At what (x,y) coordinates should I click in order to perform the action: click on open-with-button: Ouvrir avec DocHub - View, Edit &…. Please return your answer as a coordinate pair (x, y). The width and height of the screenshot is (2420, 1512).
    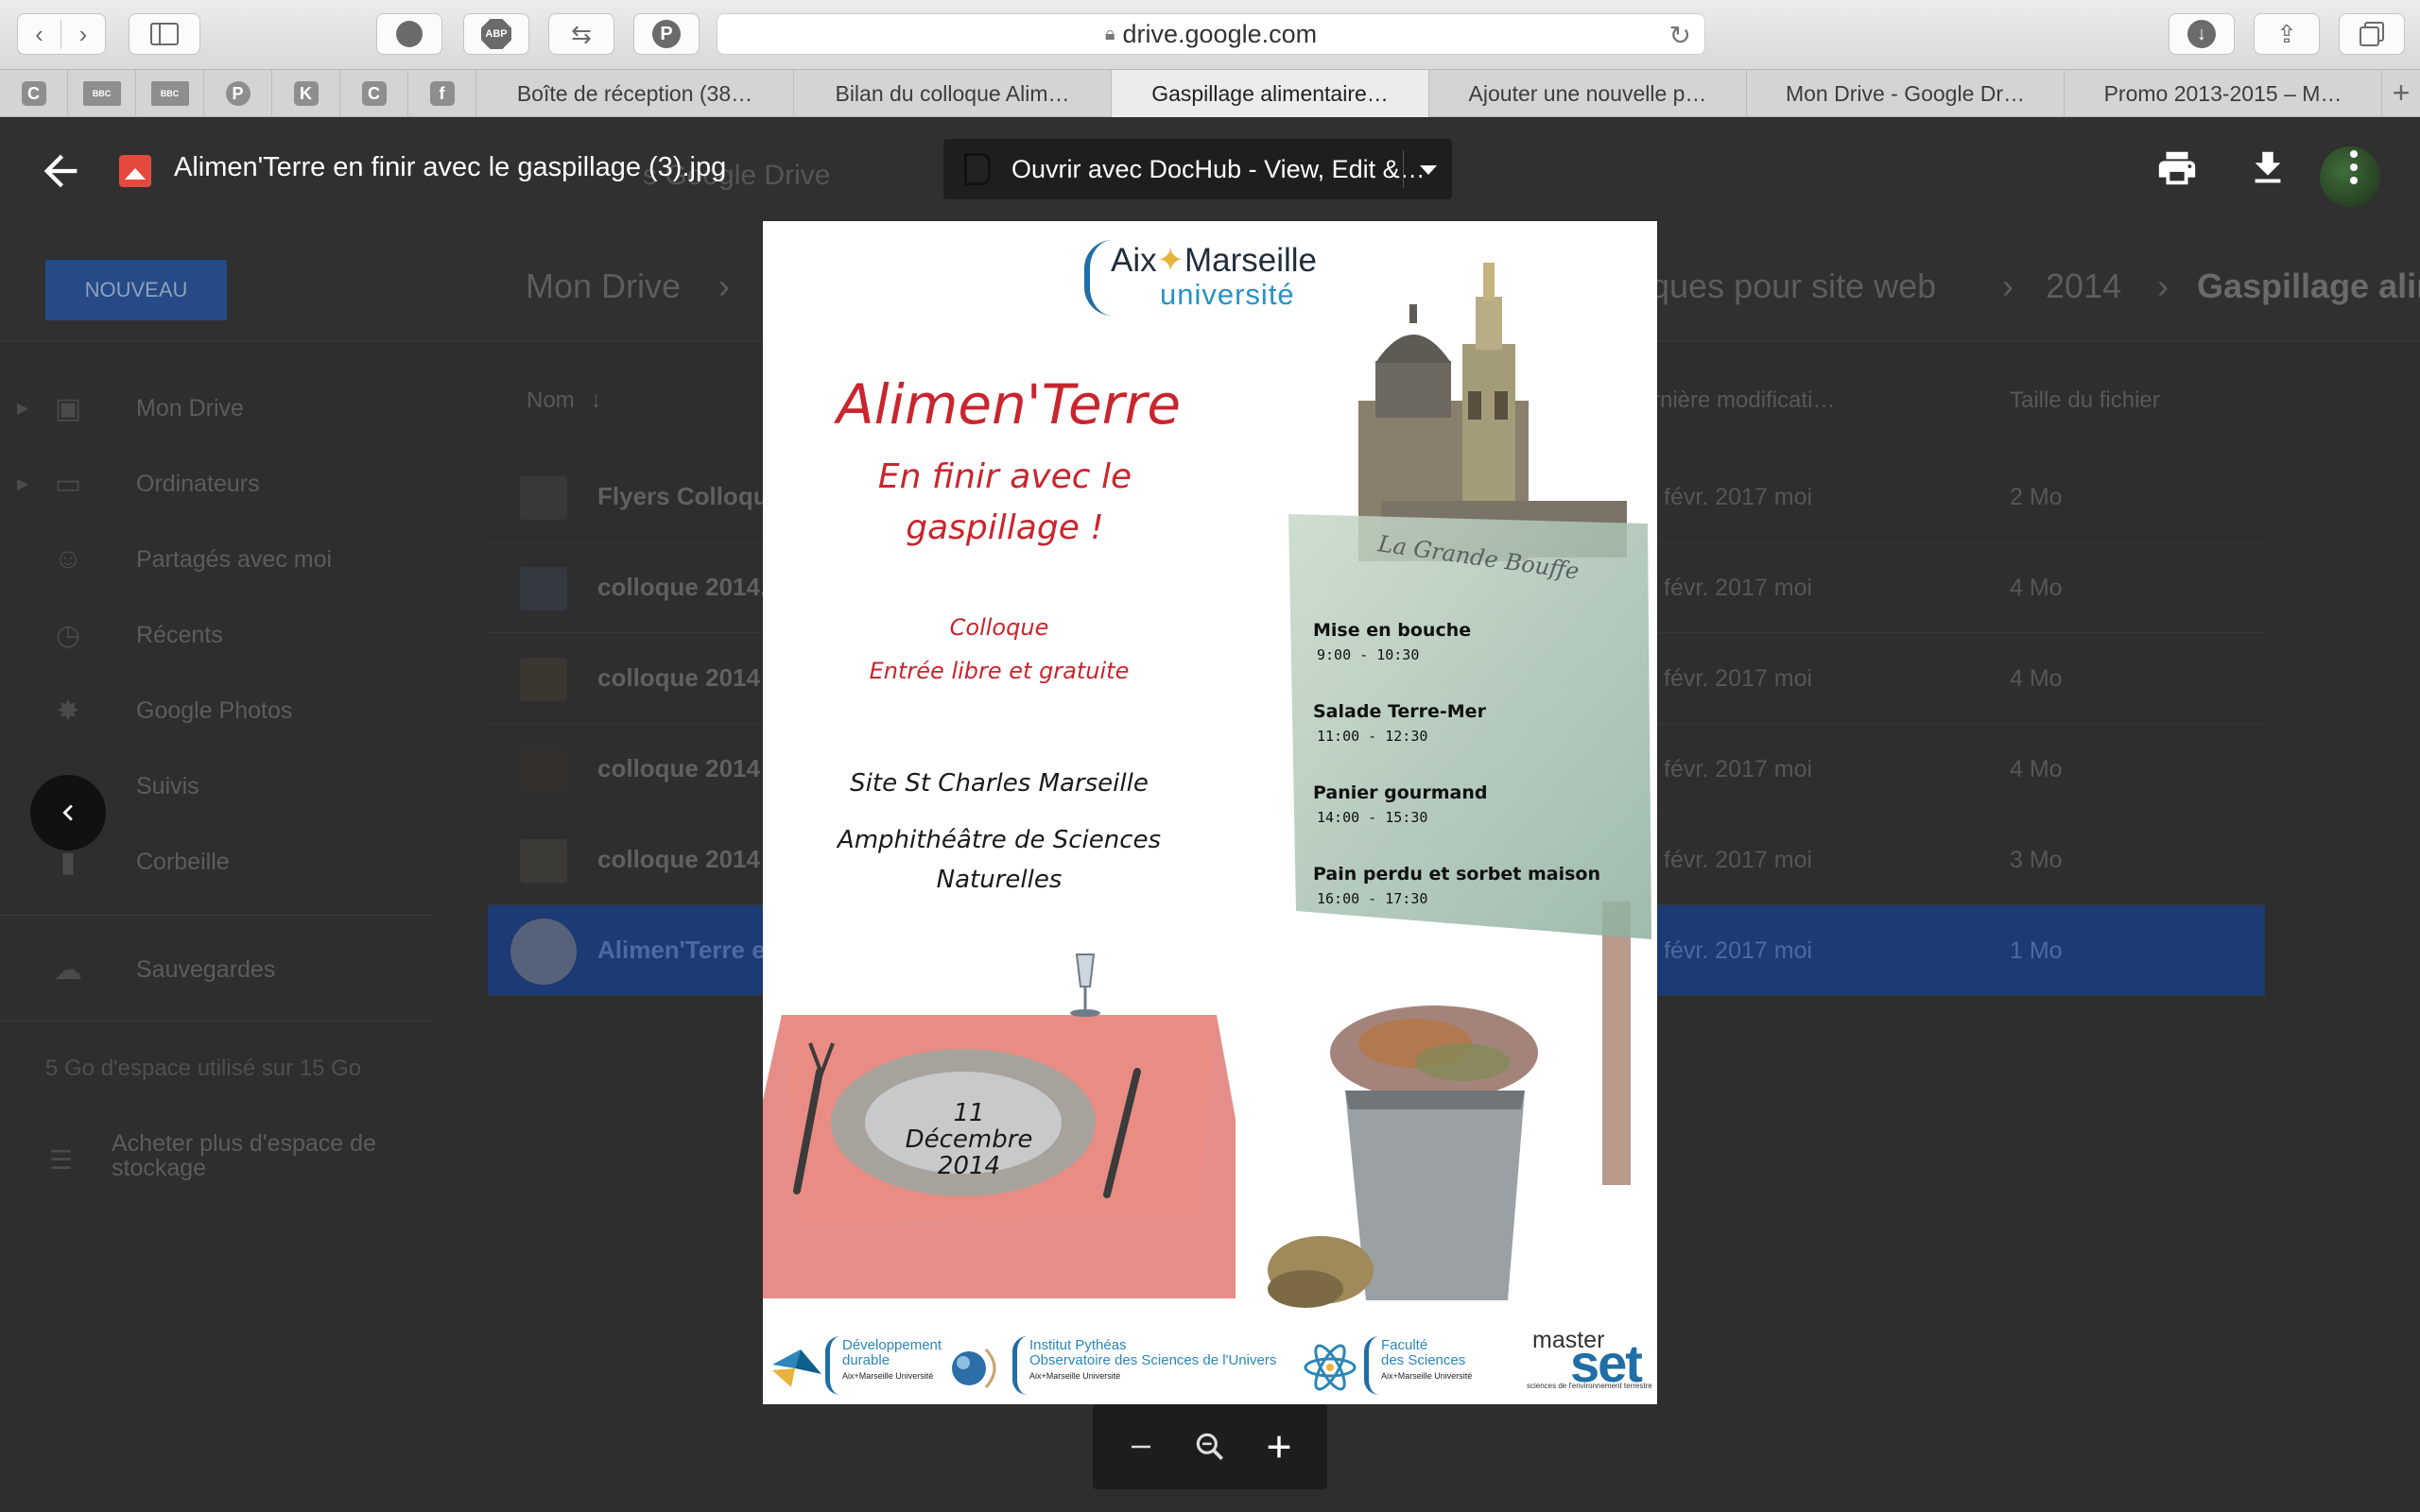
    Looking at the image, I should click on (1197, 169).